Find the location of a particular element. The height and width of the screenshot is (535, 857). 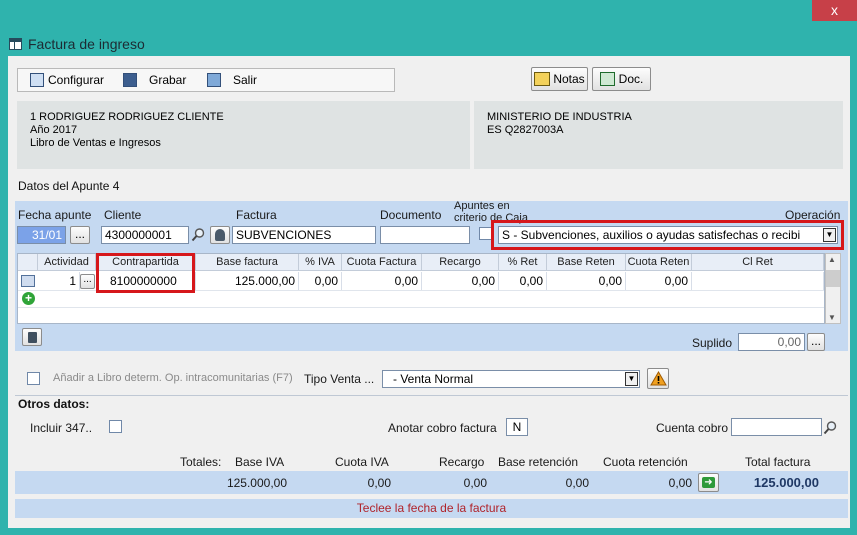

otros-section-title: Otros datos: is located at coordinates (54, 404).